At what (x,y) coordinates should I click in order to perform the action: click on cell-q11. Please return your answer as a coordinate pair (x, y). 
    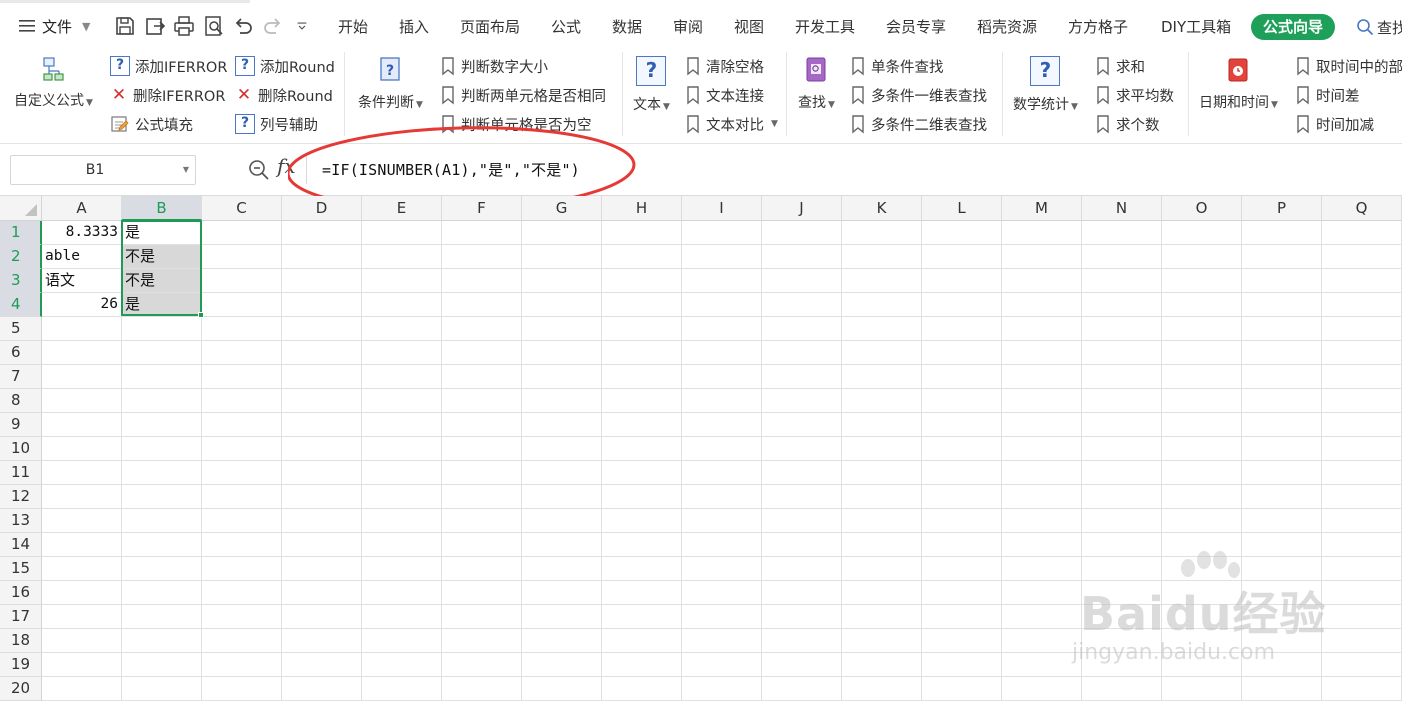
    Looking at the image, I should click on (1362, 473).